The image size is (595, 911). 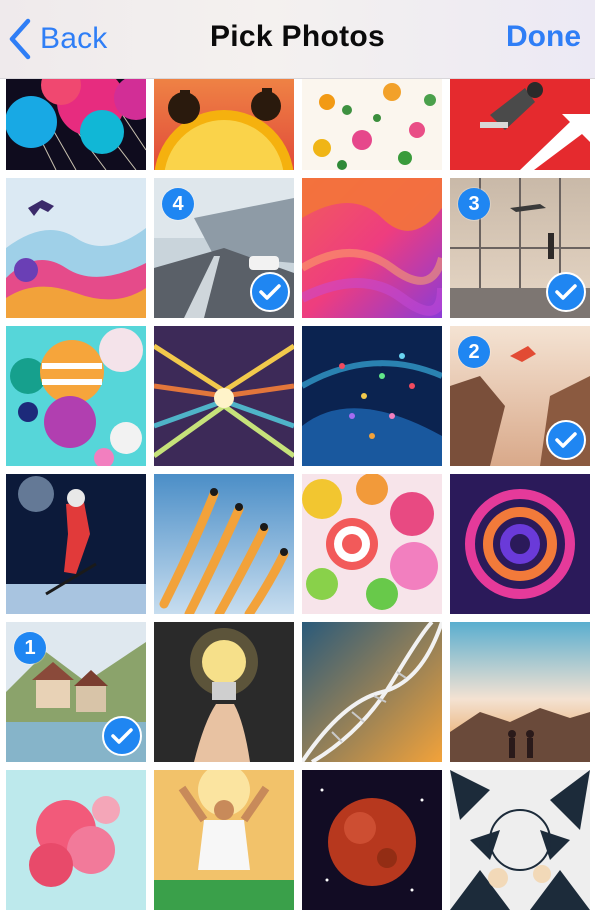 What do you see at coordinates (543, 37) in the screenshot?
I see `done-button: Done` at bounding box center [543, 37].